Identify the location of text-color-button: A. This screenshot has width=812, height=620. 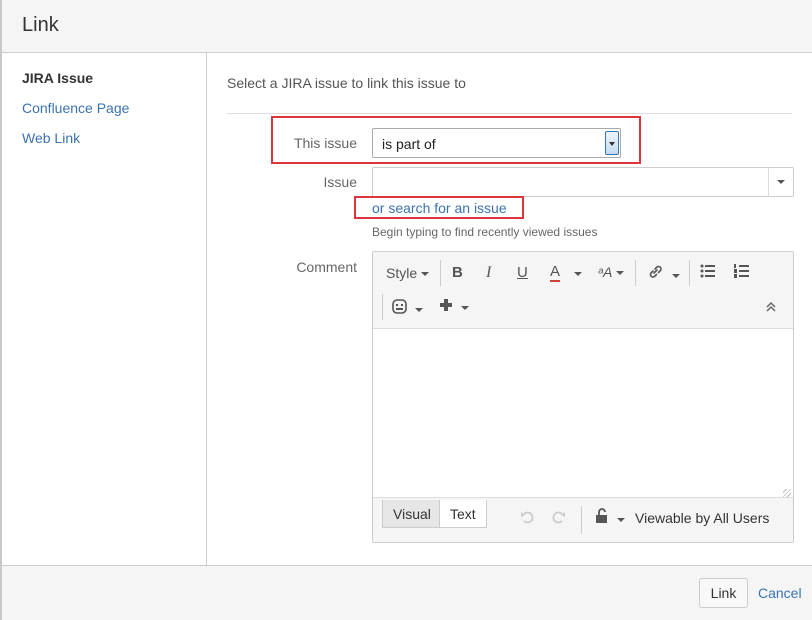
(555, 273).